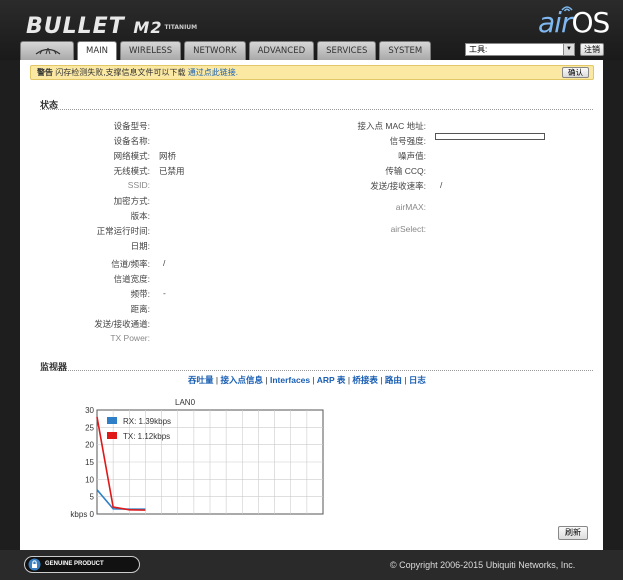 This screenshot has width=623, height=580. What do you see at coordinates (147, 421) in the screenshot?
I see `chart-legend-label: RX: 1.39kbps` at bounding box center [147, 421].